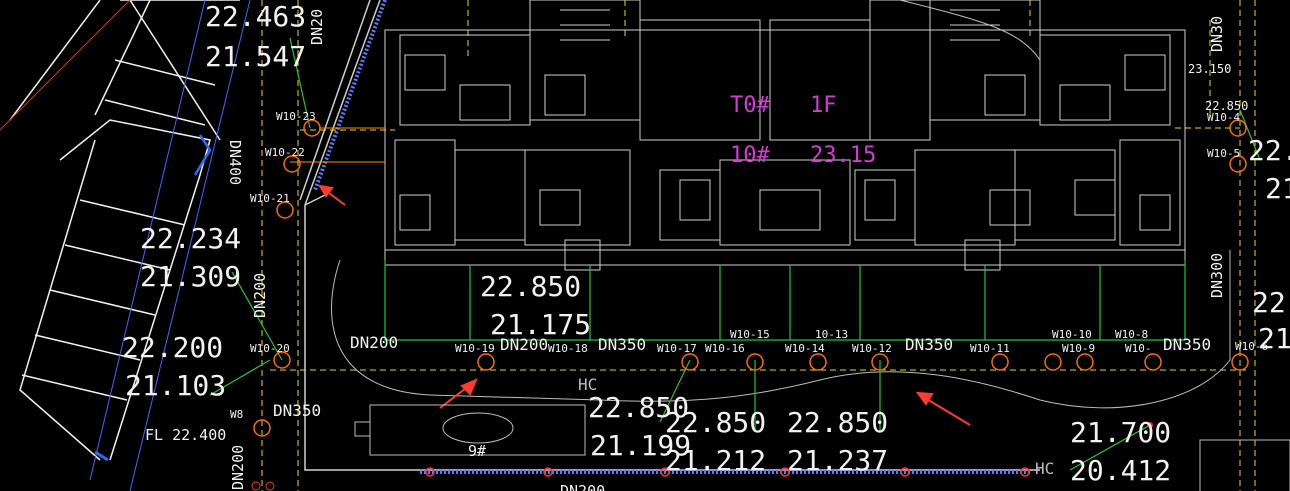  What do you see at coordinates (1187, 344) in the screenshot?
I see `pipe-dn350-c: DN350` at bounding box center [1187, 344].